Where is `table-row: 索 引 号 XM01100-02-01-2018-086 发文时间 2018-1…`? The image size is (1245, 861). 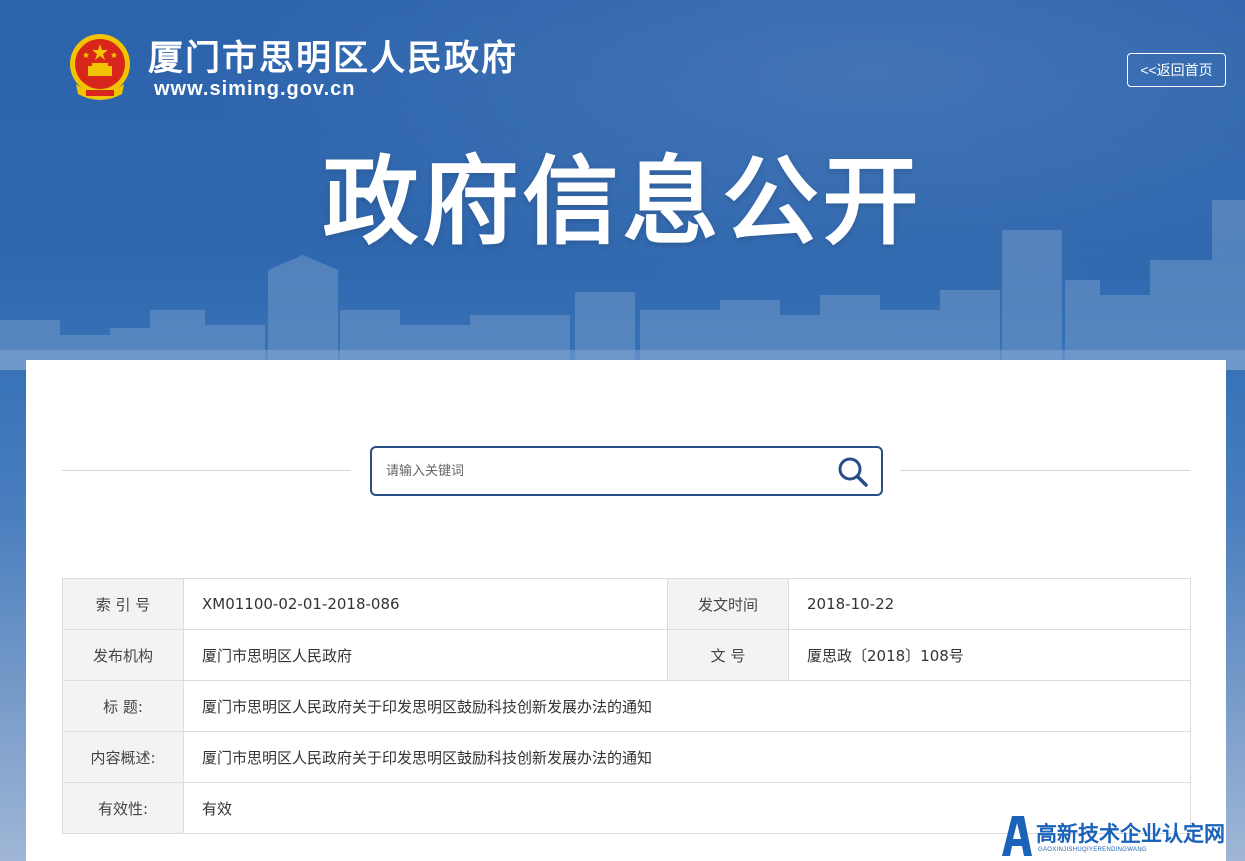 table-row: 索 引 号 XM01100-02-01-2018-086 发文时间 2018-1… is located at coordinates (626, 604).